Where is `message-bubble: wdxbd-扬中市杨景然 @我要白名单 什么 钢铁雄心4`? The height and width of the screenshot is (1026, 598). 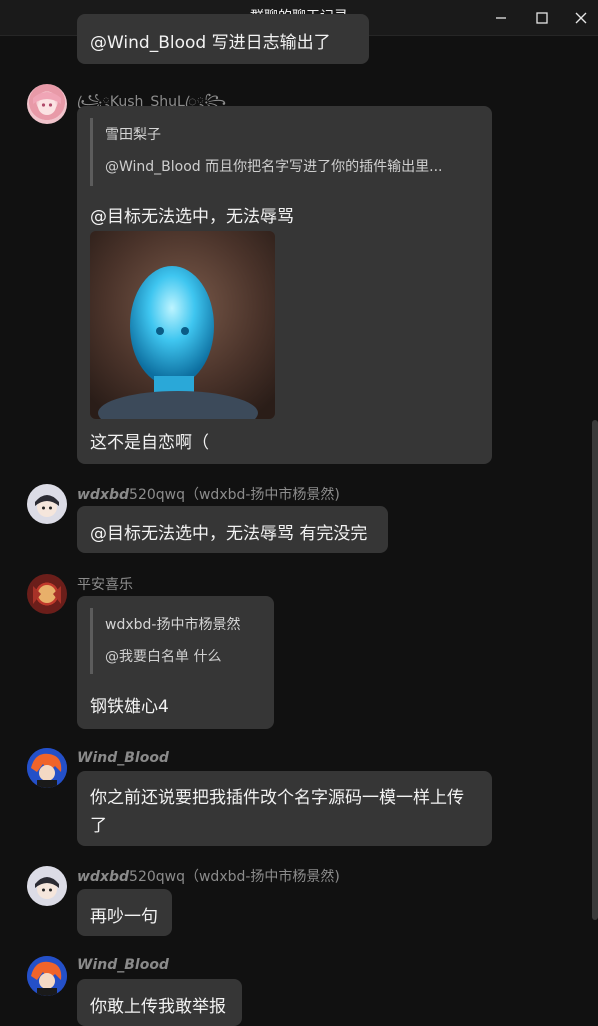
message-bubble: wdxbd-扬中市杨景然 @我要白名单 什么 钢铁雄心4 is located at coordinates (175, 662).